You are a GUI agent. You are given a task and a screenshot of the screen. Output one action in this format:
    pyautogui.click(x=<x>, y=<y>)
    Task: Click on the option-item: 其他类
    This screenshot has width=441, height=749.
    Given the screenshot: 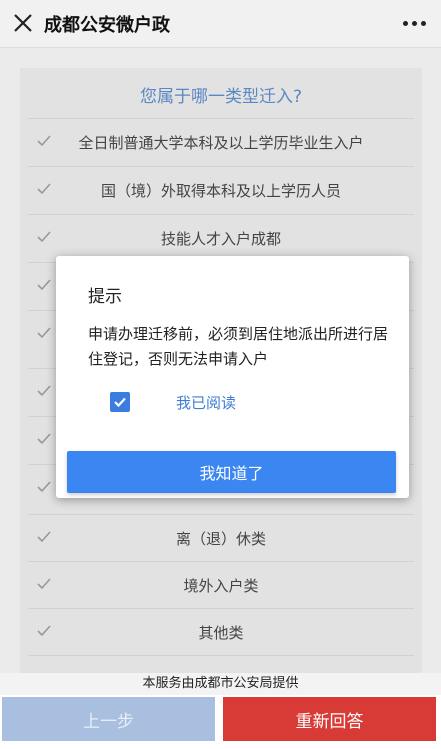 What is the action you would take?
    pyautogui.click(x=221, y=631)
    